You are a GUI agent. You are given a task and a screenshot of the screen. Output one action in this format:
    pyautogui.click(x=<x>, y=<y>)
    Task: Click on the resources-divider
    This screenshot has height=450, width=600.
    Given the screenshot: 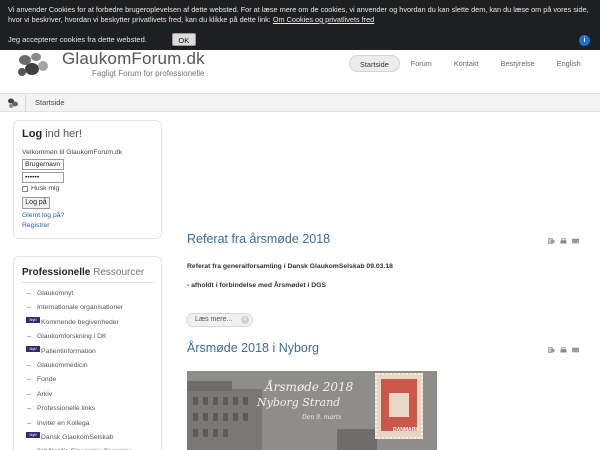 What is the action you would take?
    pyautogui.click(x=88, y=282)
    